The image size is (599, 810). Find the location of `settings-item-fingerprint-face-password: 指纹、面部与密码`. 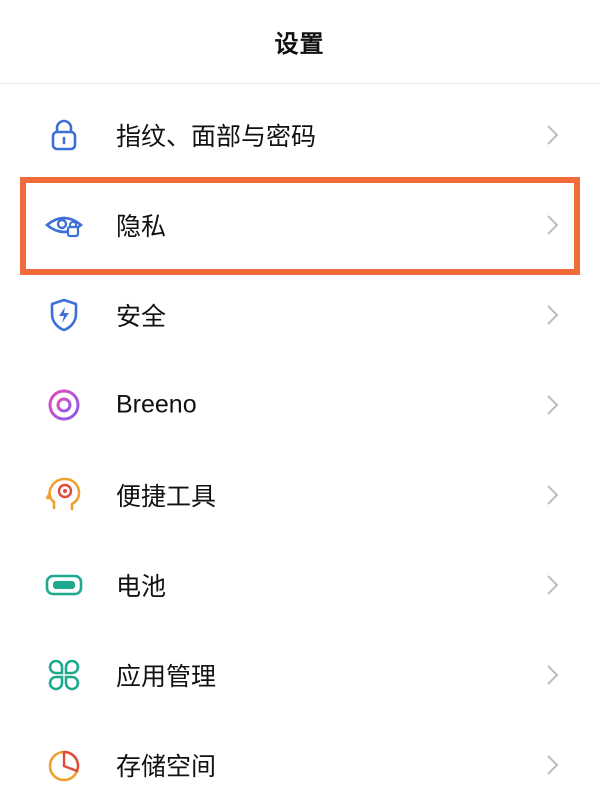

settings-item-fingerprint-face-password: 指纹、面部与密码 is located at coordinates (299, 135).